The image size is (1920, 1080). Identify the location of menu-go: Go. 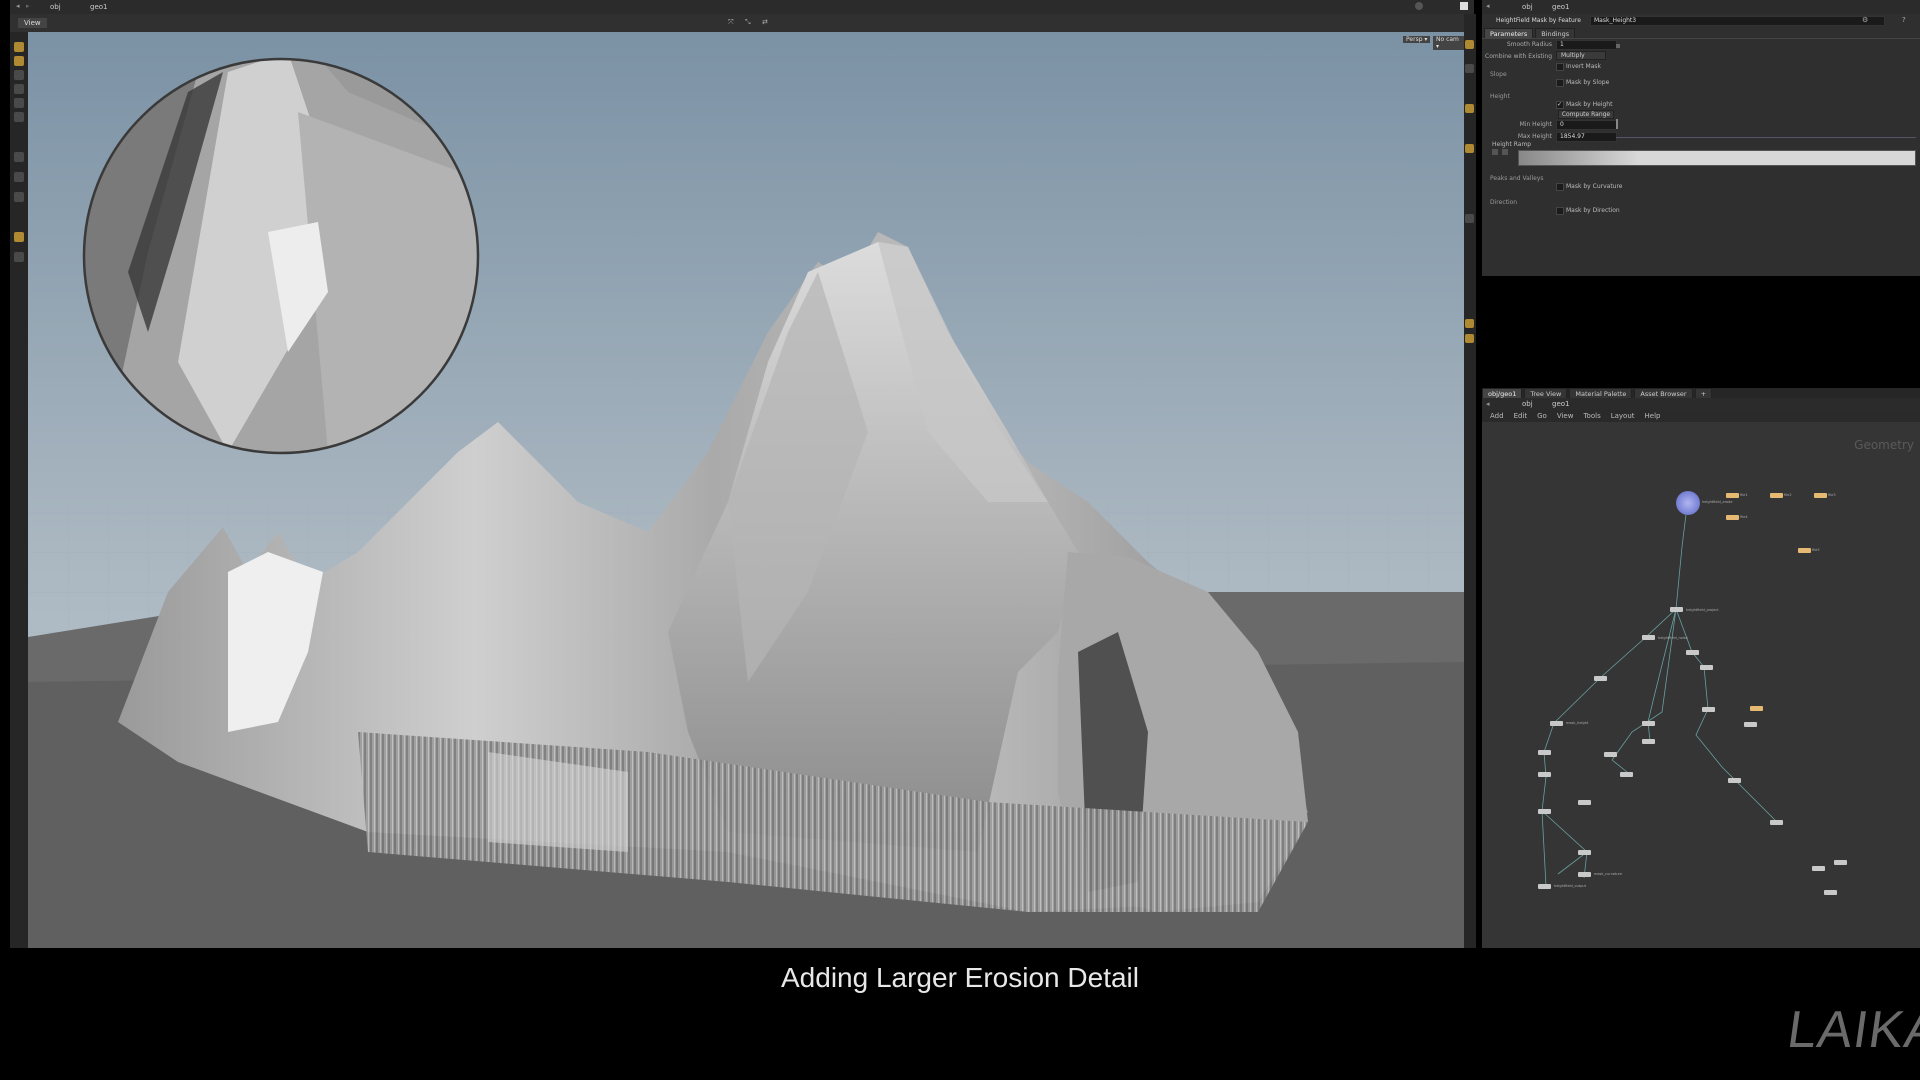
(1542, 416).